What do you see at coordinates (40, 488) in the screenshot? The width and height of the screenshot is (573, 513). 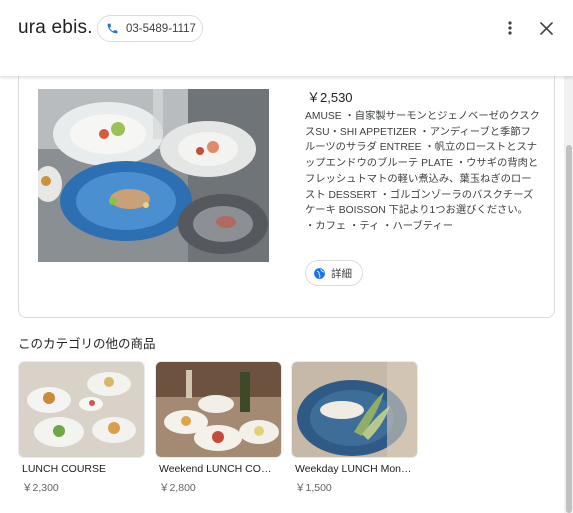 I see `item-price: ￥2,300` at bounding box center [40, 488].